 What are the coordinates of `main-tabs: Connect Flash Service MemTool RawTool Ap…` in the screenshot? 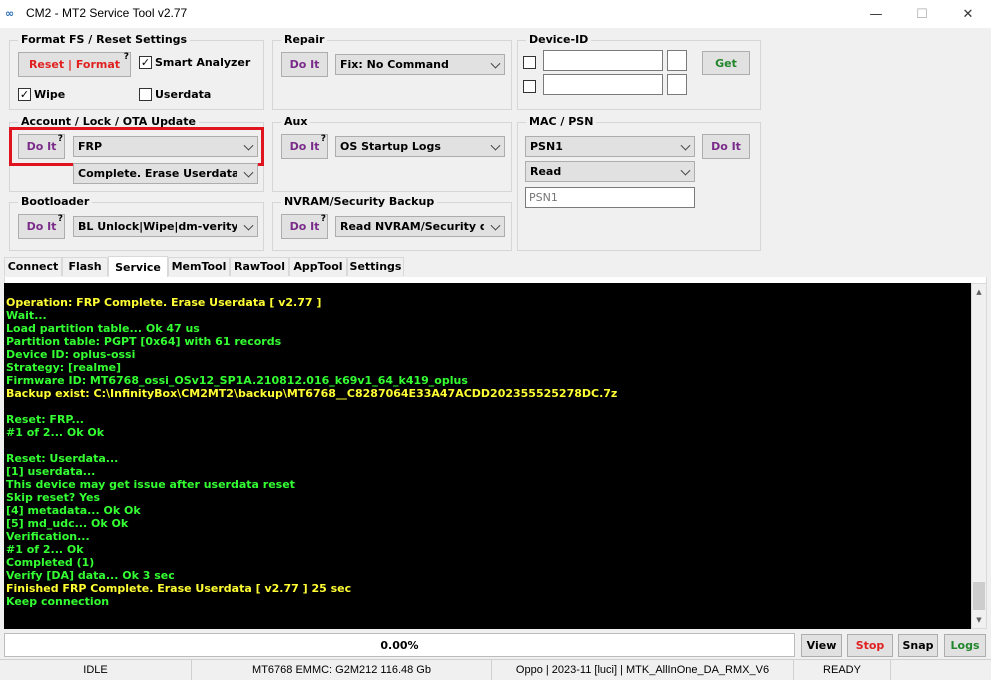 It's located at (494, 267).